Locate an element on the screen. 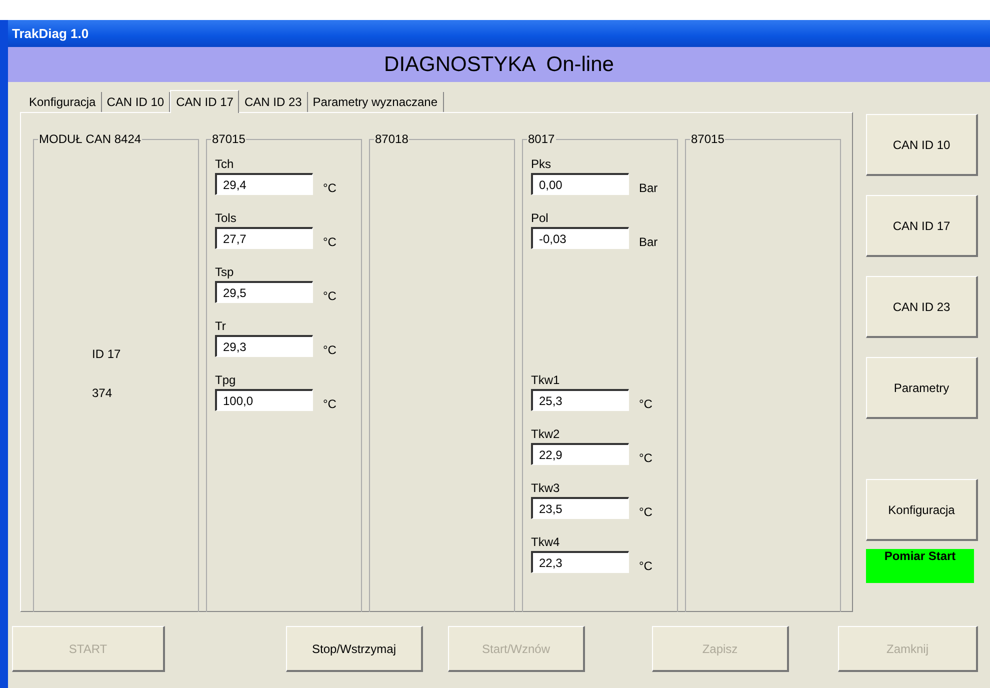  input-field: 100,0 is located at coordinates (264, 400).